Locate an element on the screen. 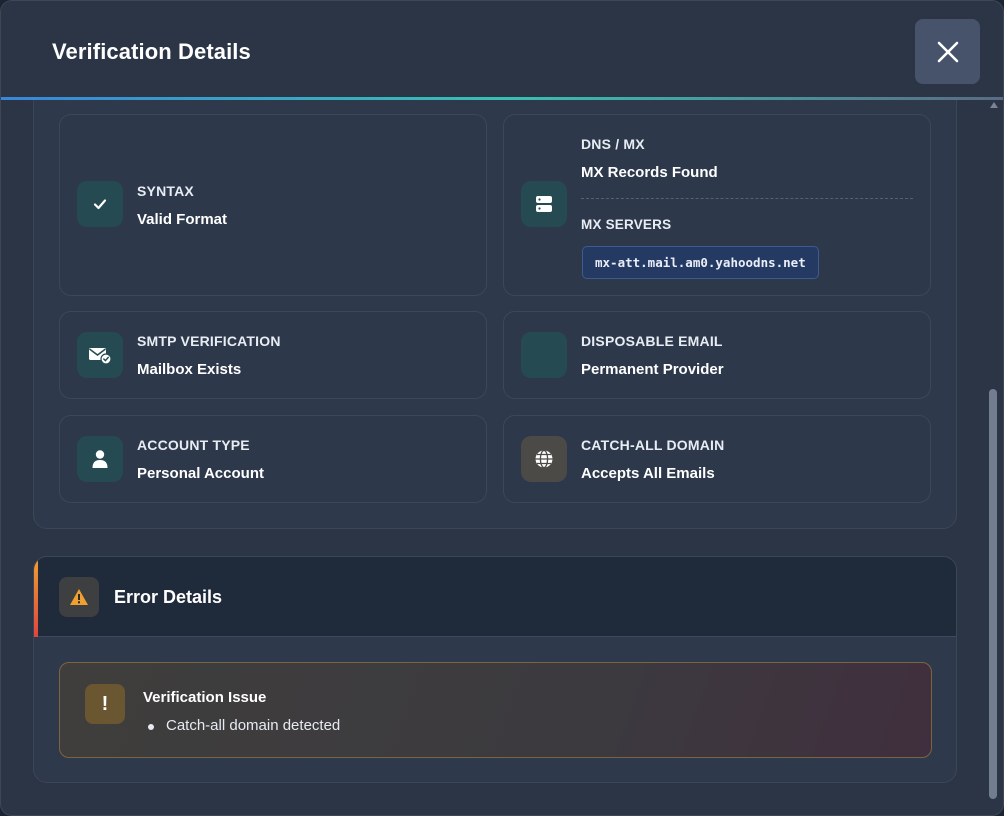 The width and height of the screenshot is (1004, 816). disposable-status is located at coordinates (544, 355).